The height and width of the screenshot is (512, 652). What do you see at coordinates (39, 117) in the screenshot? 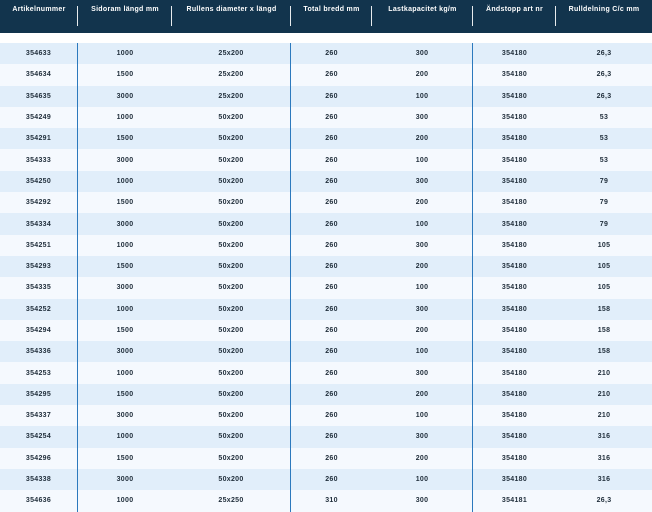
I see `cell-article-number: 354249` at bounding box center [39, 117].